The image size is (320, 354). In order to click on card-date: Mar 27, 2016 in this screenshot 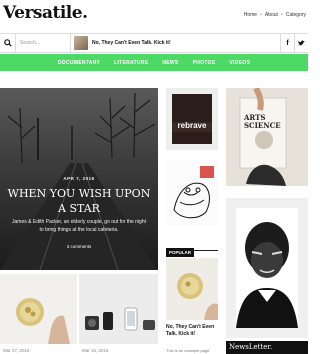, I will do `click(16, 350)`.